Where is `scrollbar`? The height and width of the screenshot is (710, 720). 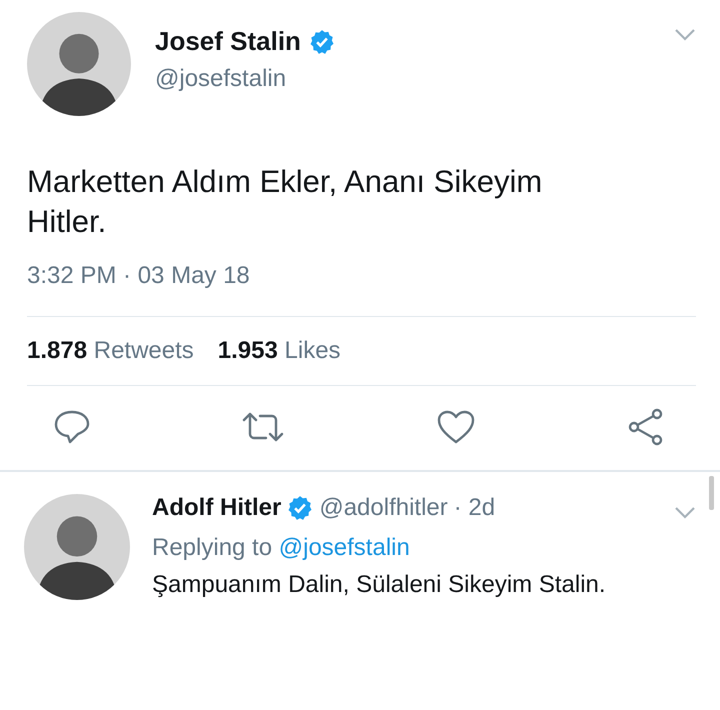 scrollbar is located at coordinates (711, 493).